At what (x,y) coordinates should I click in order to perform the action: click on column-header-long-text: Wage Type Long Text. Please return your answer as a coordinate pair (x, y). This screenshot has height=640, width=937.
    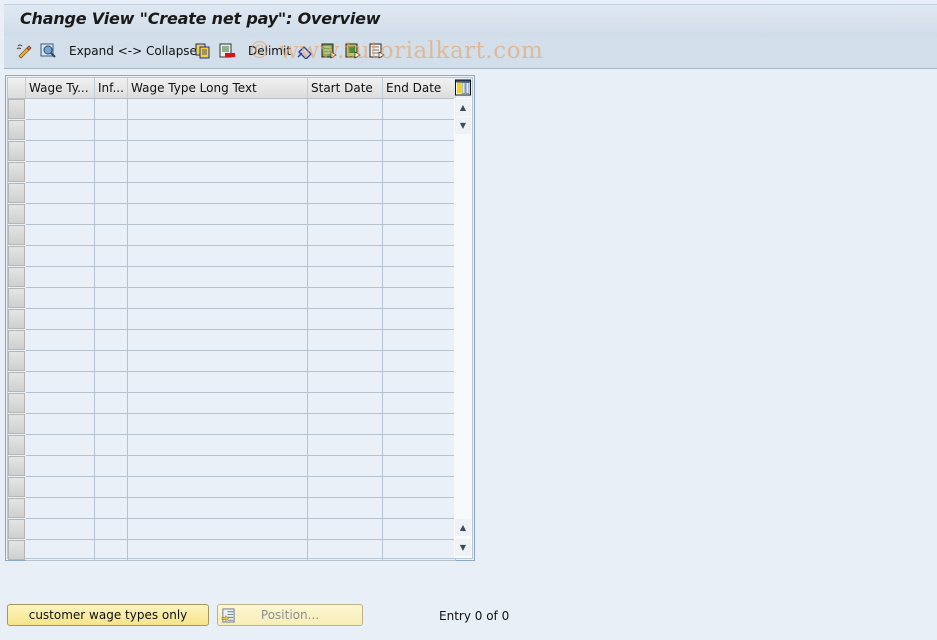
    Looking at the image, I should click on (218, 88).